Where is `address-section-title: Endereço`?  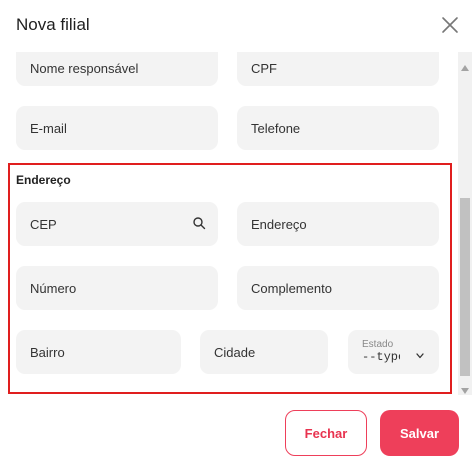
address-section-title: Endereço is located at coordinates (43, 180).